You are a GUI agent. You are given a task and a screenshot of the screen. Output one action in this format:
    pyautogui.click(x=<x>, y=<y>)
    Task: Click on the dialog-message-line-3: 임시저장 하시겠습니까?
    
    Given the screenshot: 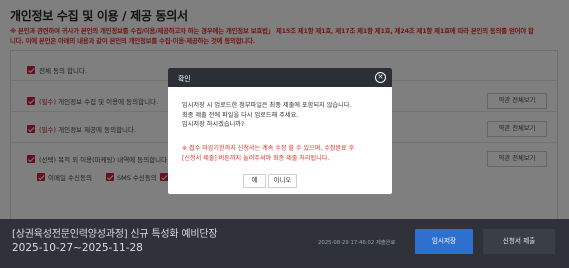 What is the action you would take?
    pyautogui.click(x=213, y=124)
    